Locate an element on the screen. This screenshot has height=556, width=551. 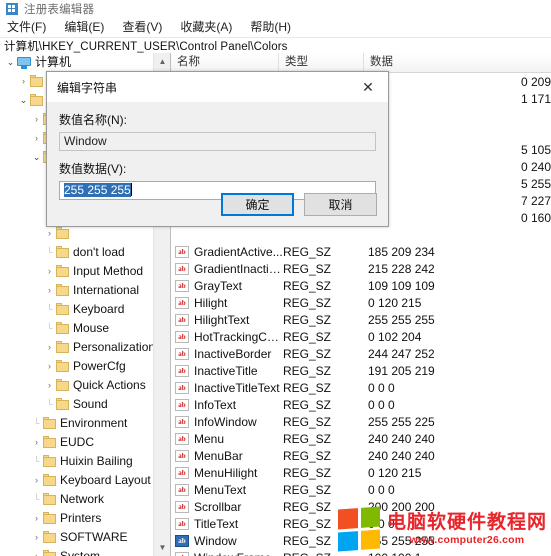
table-row: ab HilightText REG_SZ 255 255 255 is located at coordinates (361, 319).